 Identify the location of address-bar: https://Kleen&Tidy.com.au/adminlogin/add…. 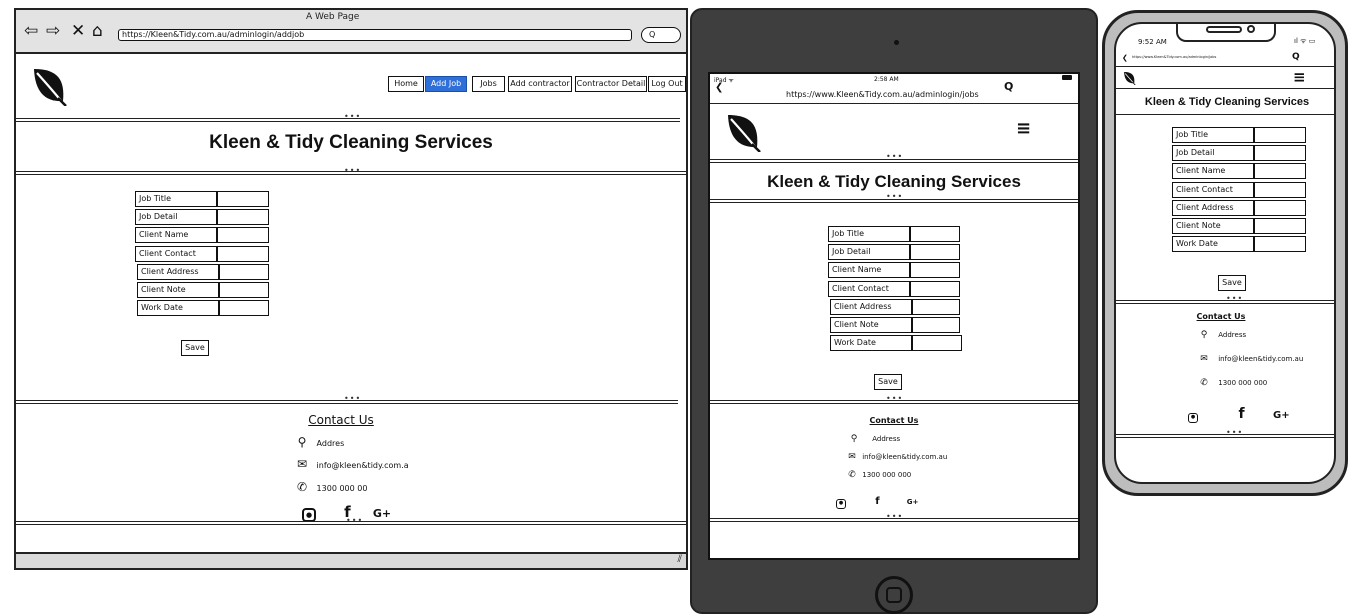
(375, 35).